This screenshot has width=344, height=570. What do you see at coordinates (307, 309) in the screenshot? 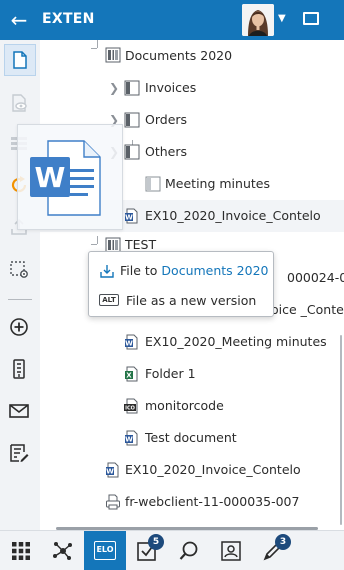
I see `tree-item-label: oice _Conte` at bounding box center [307, 309].